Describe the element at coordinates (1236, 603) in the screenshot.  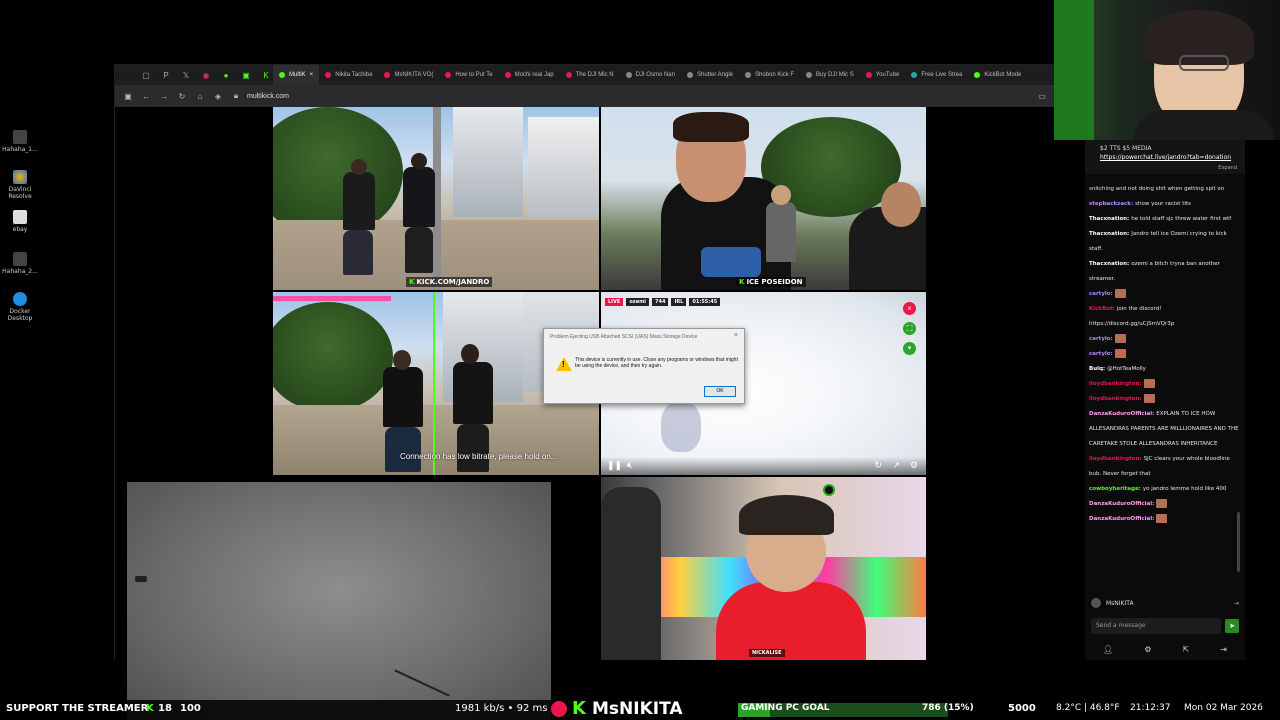
I see `logout-icon: ⇥` at that location.